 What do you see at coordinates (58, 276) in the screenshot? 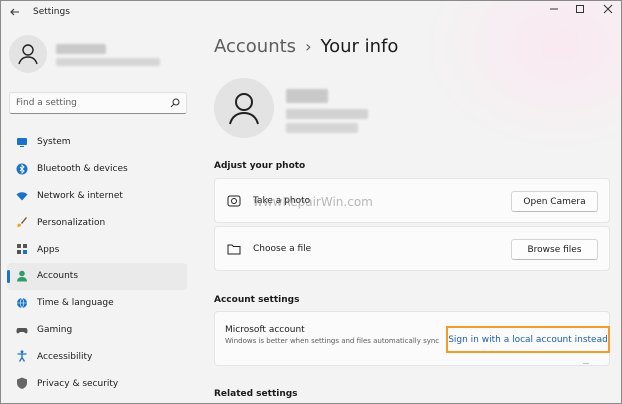
I see `sidebar-item-label: Accounts` at bounding box center [58, 276].